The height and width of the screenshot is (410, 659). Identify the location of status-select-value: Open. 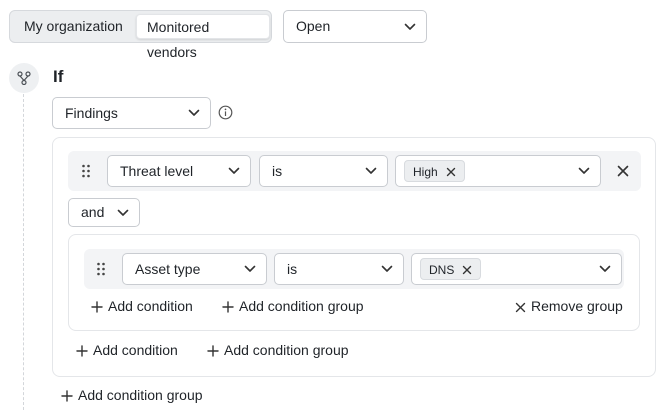
(313, 26).